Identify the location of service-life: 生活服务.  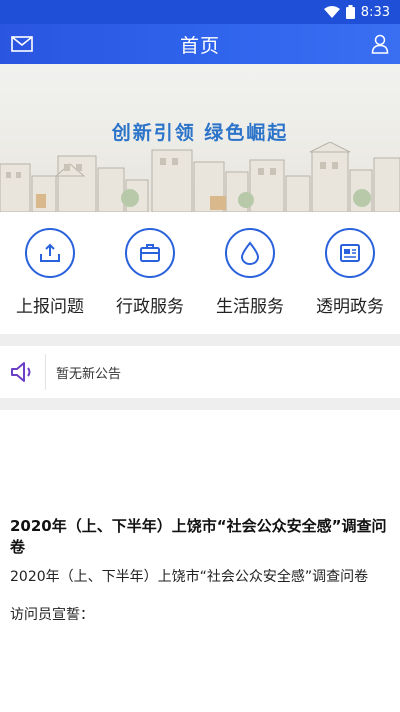
(250, 272).